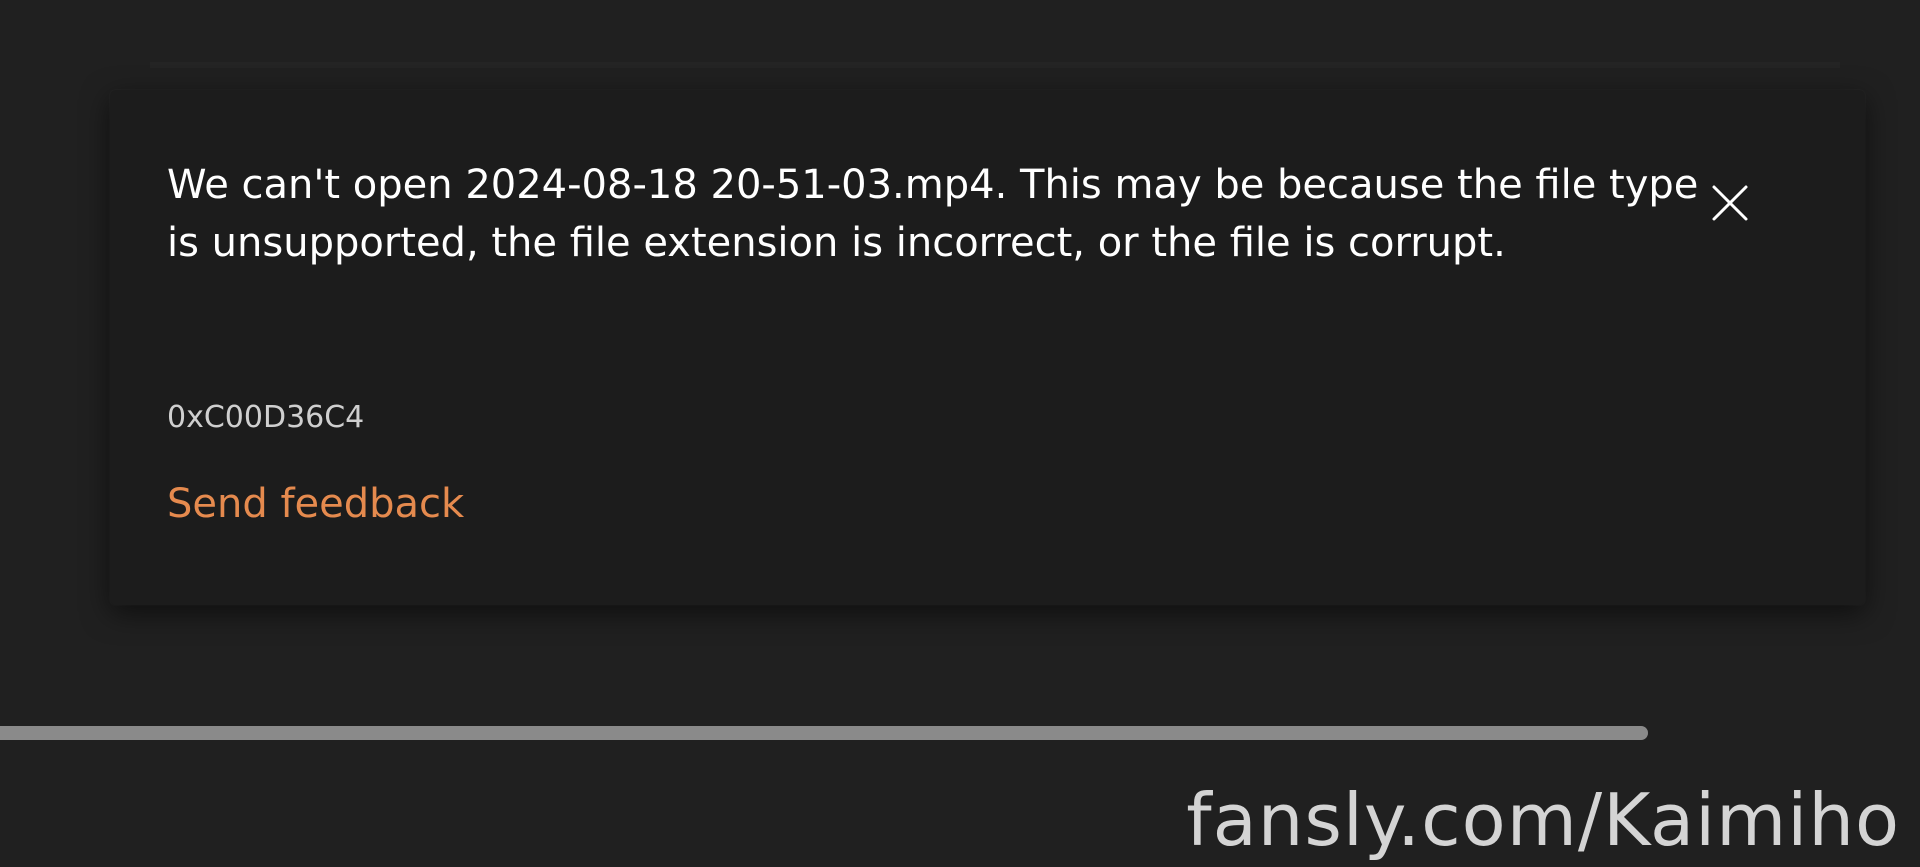 Image resolution: width=1920 pixels, height=867 pixels. What do you see at coordinates (315, 504) in the screenshot?
I see `send-feedback-link: Send feedback` at bounding box center [315, 504].